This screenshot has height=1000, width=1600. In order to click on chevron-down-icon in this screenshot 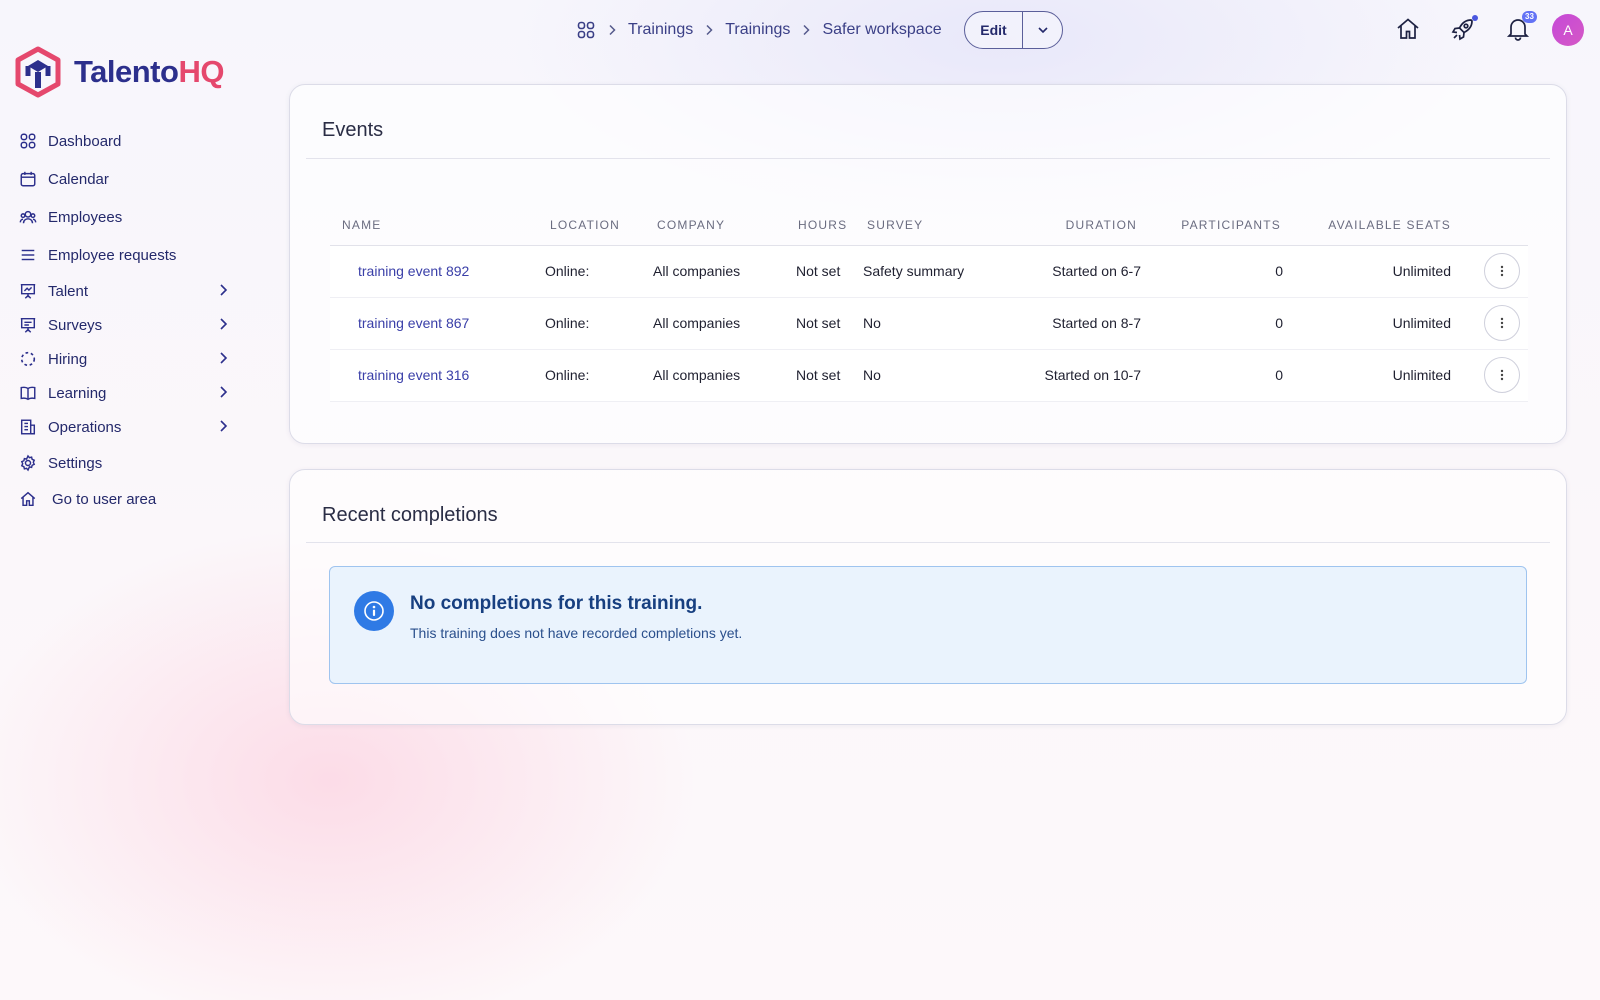, I will do `click(1042, 30)`.